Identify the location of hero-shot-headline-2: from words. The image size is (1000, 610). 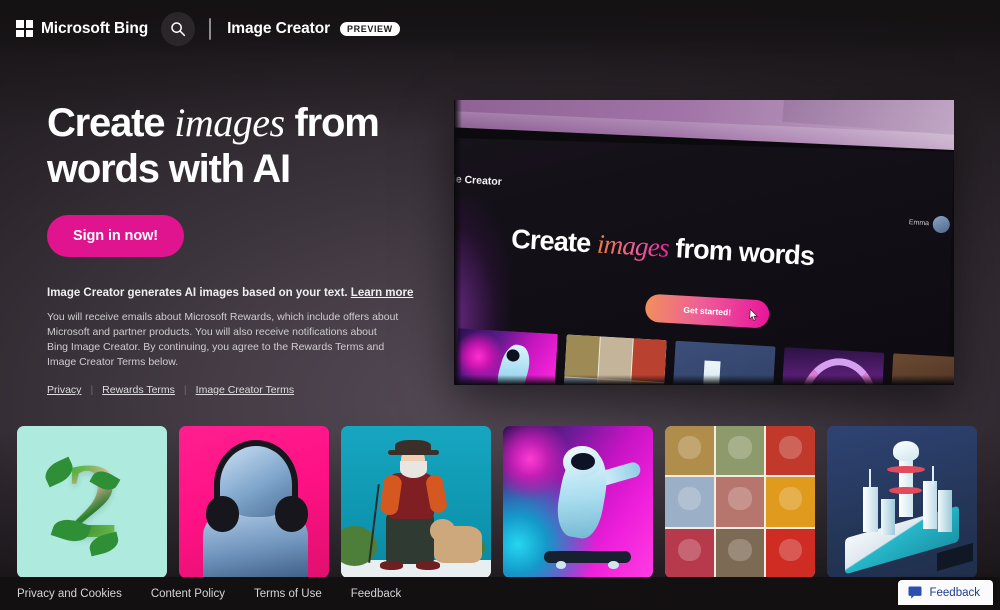
(741, 252).